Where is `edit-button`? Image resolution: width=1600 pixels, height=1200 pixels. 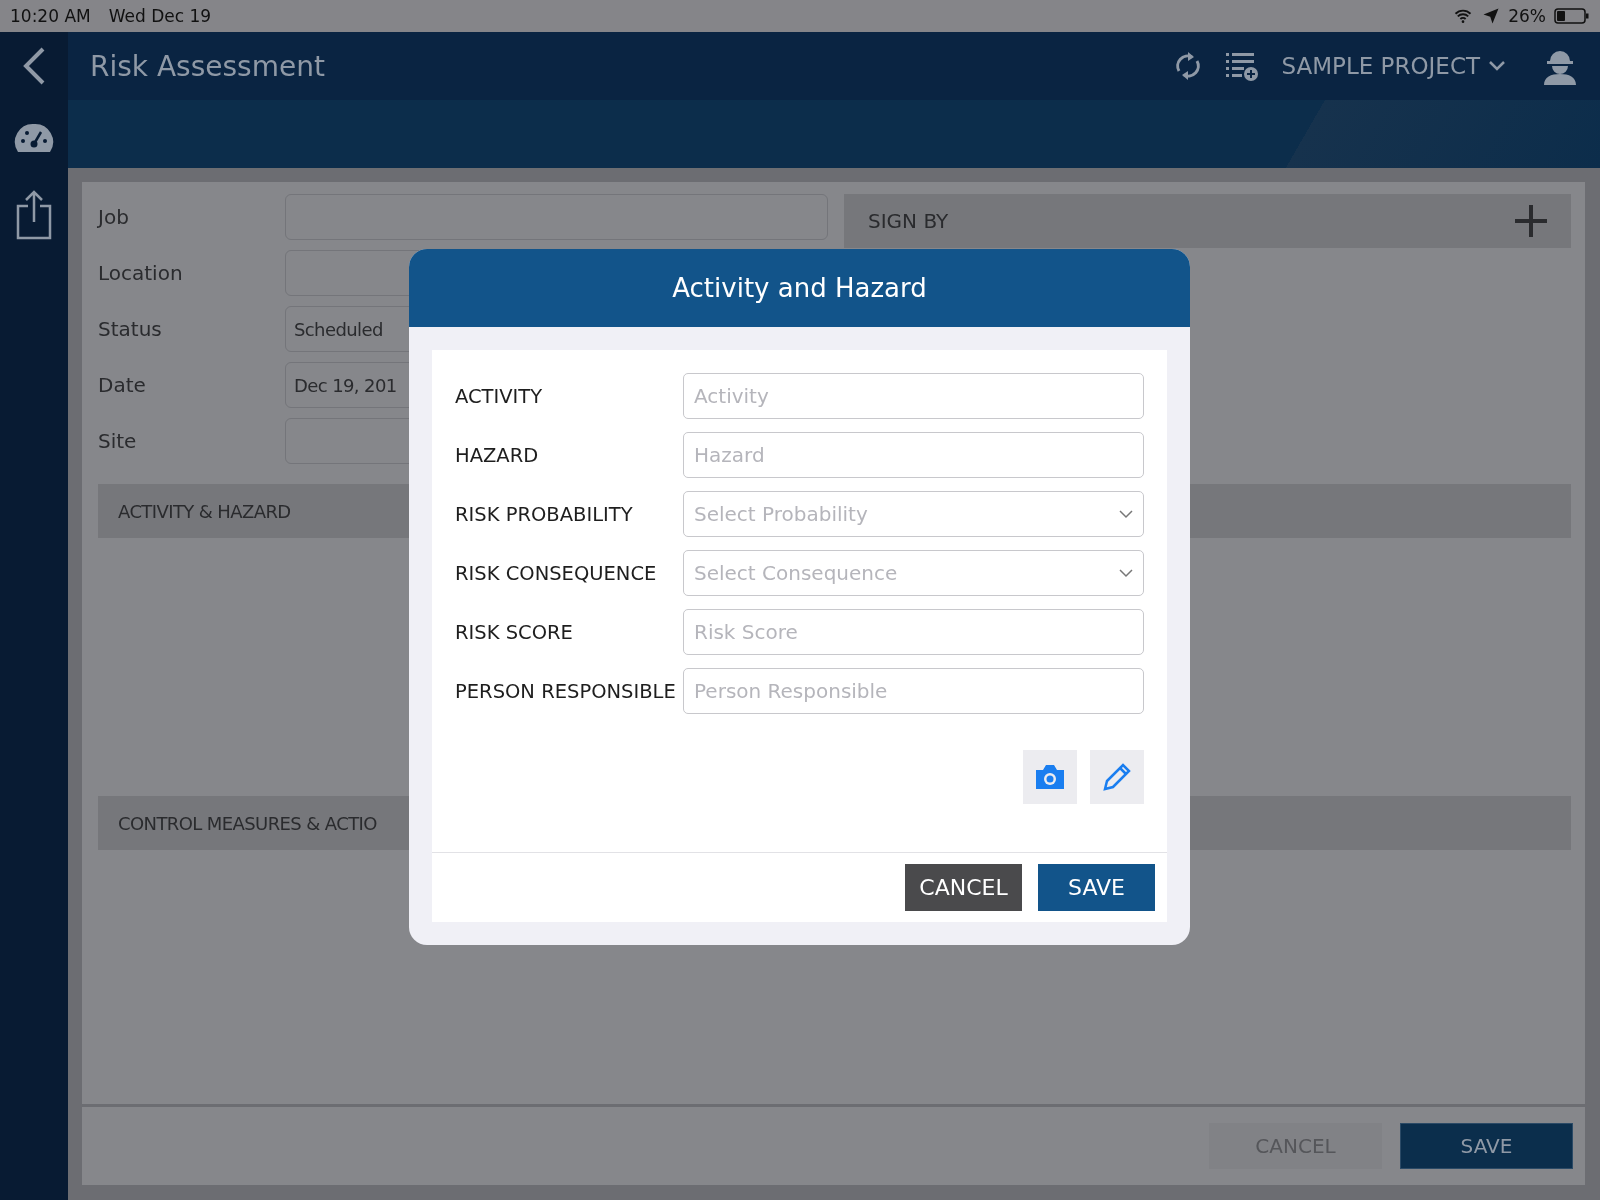 edit-button is located at coordinates (1117, 777).